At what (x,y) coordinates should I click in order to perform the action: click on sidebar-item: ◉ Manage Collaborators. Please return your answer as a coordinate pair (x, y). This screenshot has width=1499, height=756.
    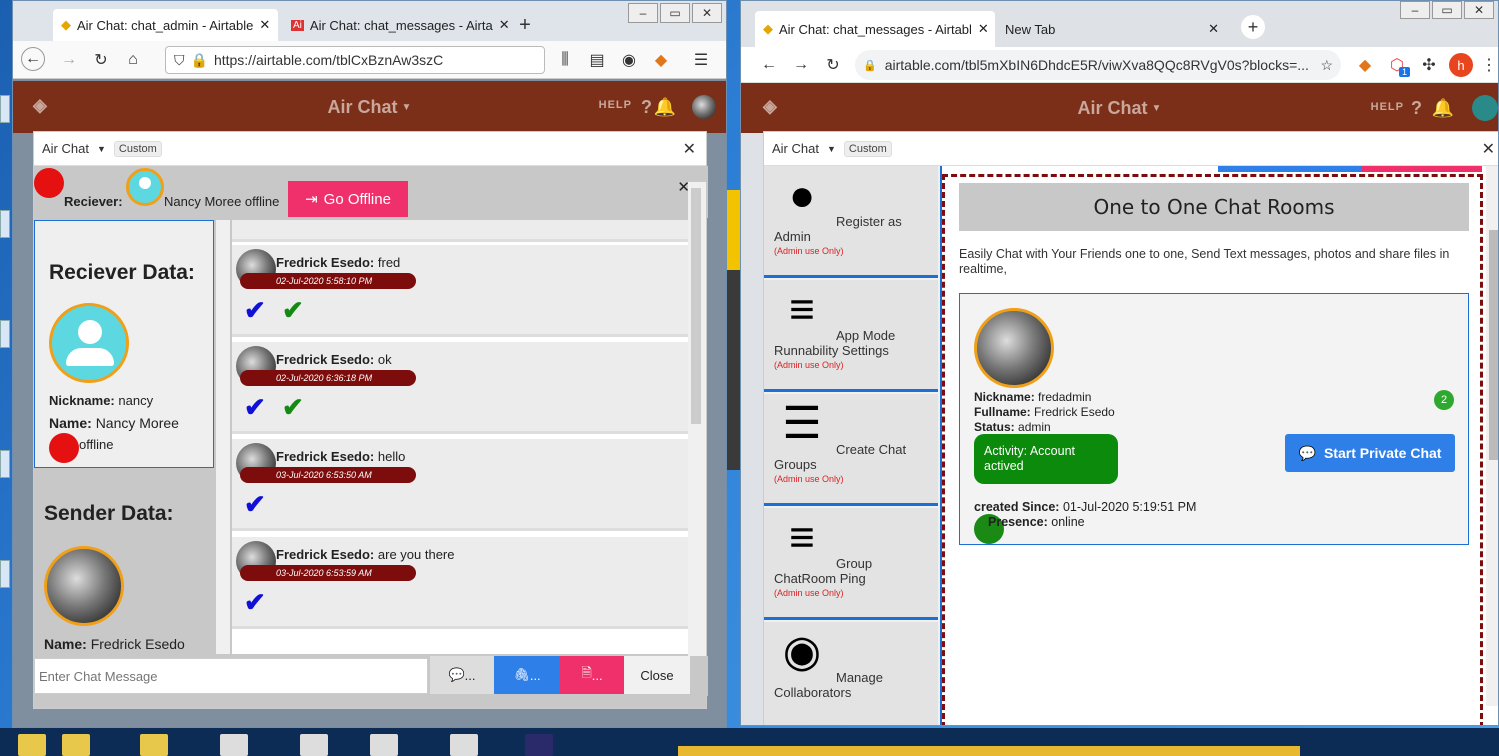
    Looking at the image, I should click on (851, 673).